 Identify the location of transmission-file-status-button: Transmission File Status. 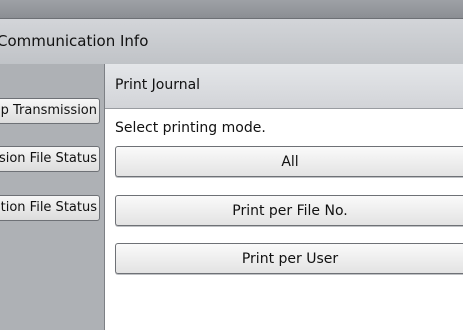
(50, 159).